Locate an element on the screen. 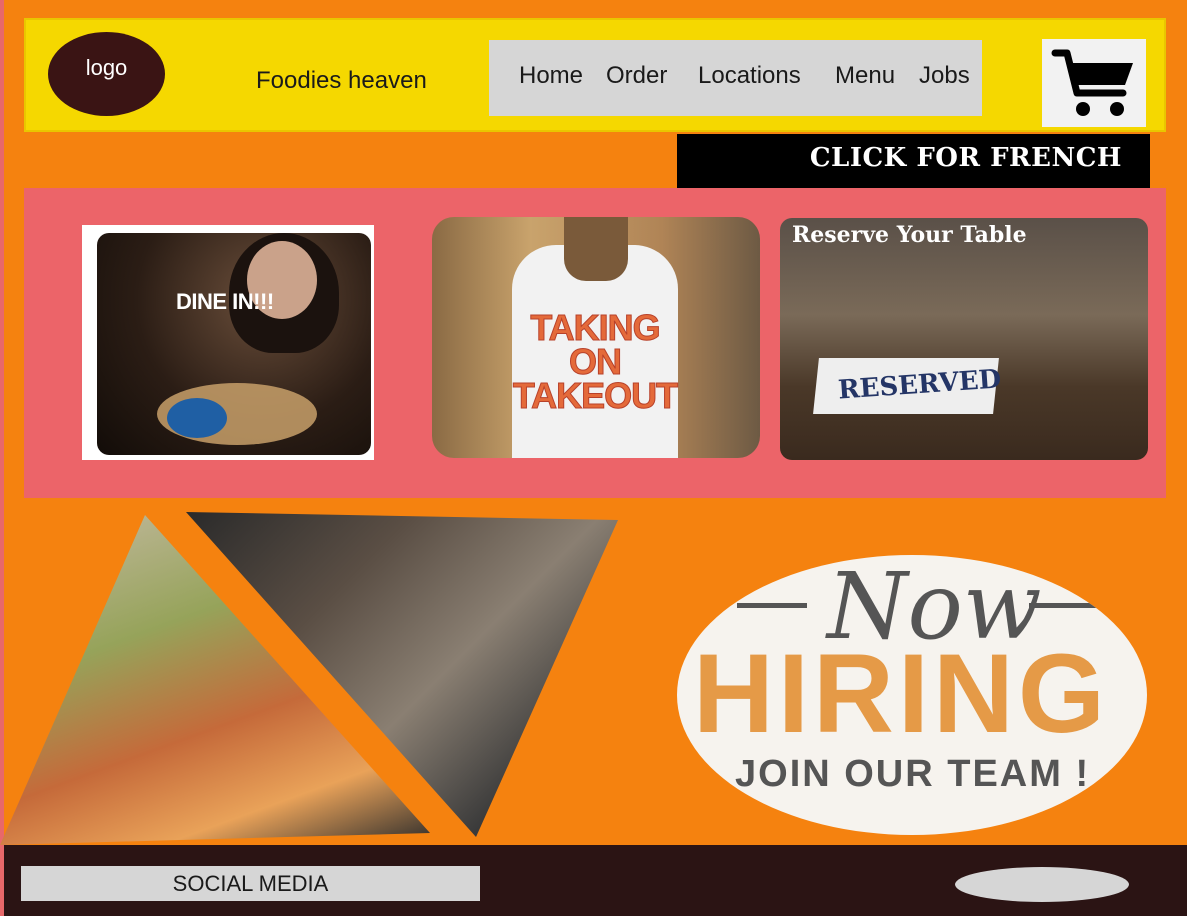 Image resolution: width=1187 pixels, height=916 pixels. hiring-word: HIRING is located at coordinates (901, 693).